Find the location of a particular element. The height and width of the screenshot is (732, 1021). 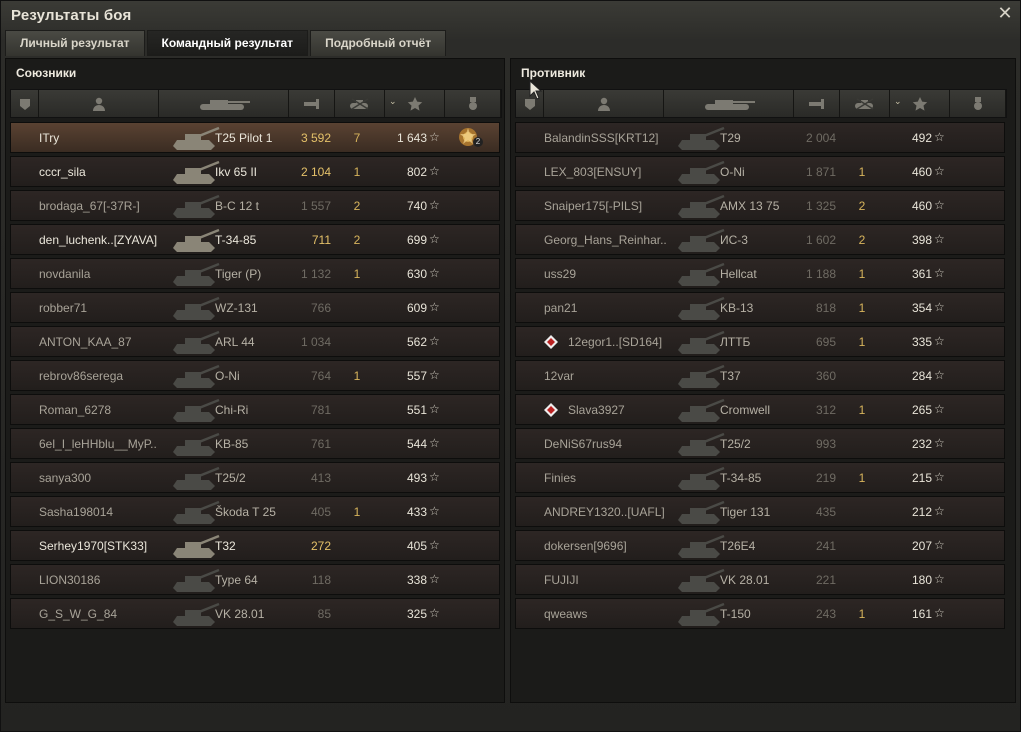

enemies-player-row: Slava3927 Cromwell 312 1 265 ☆ is located at coordinates (760, 409).